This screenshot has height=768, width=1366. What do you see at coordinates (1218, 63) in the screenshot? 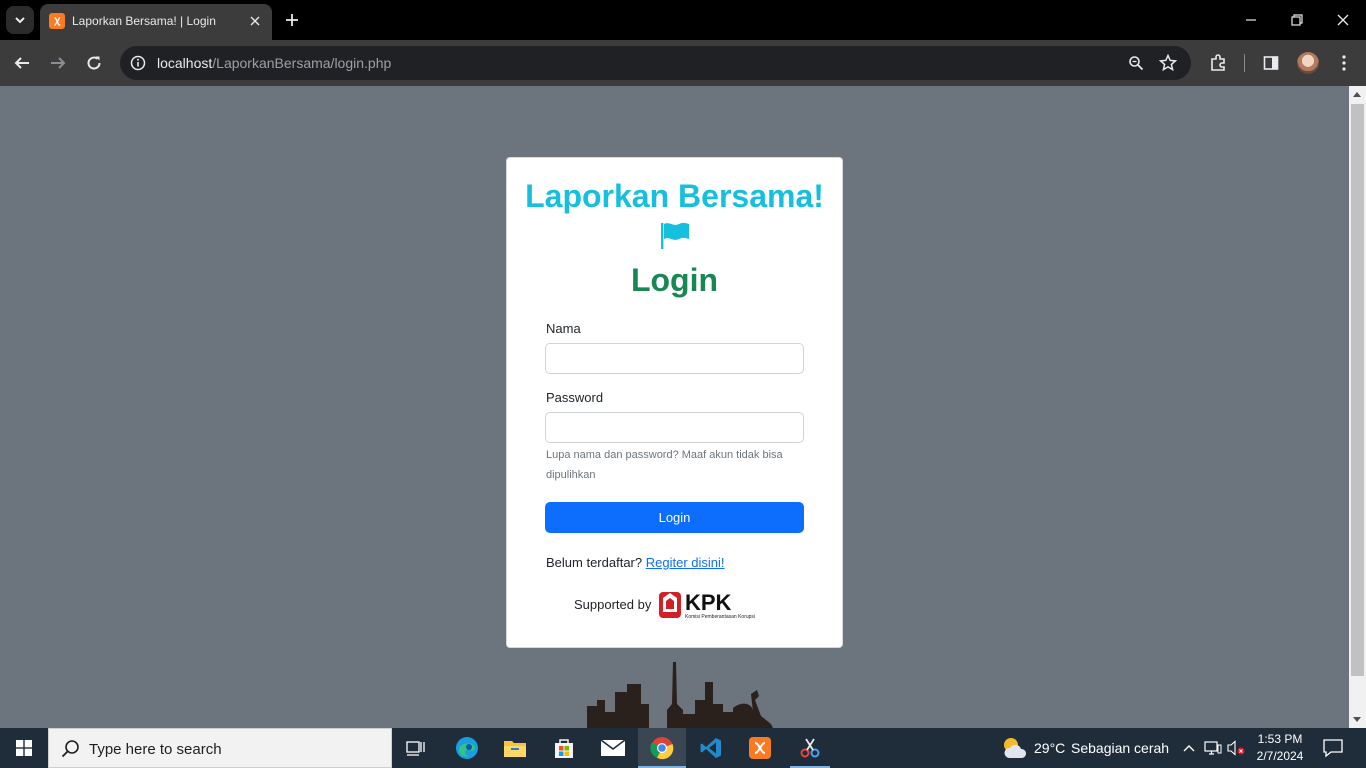
I see `extensions-icon` at bounding box center [1218, 63].